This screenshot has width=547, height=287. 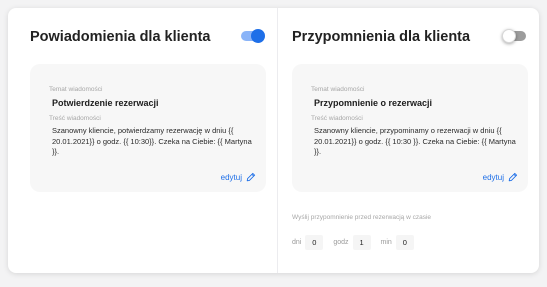 I want to click on message-subject: Przypomnienie o rezerwacji, so click(x=373, y=103).